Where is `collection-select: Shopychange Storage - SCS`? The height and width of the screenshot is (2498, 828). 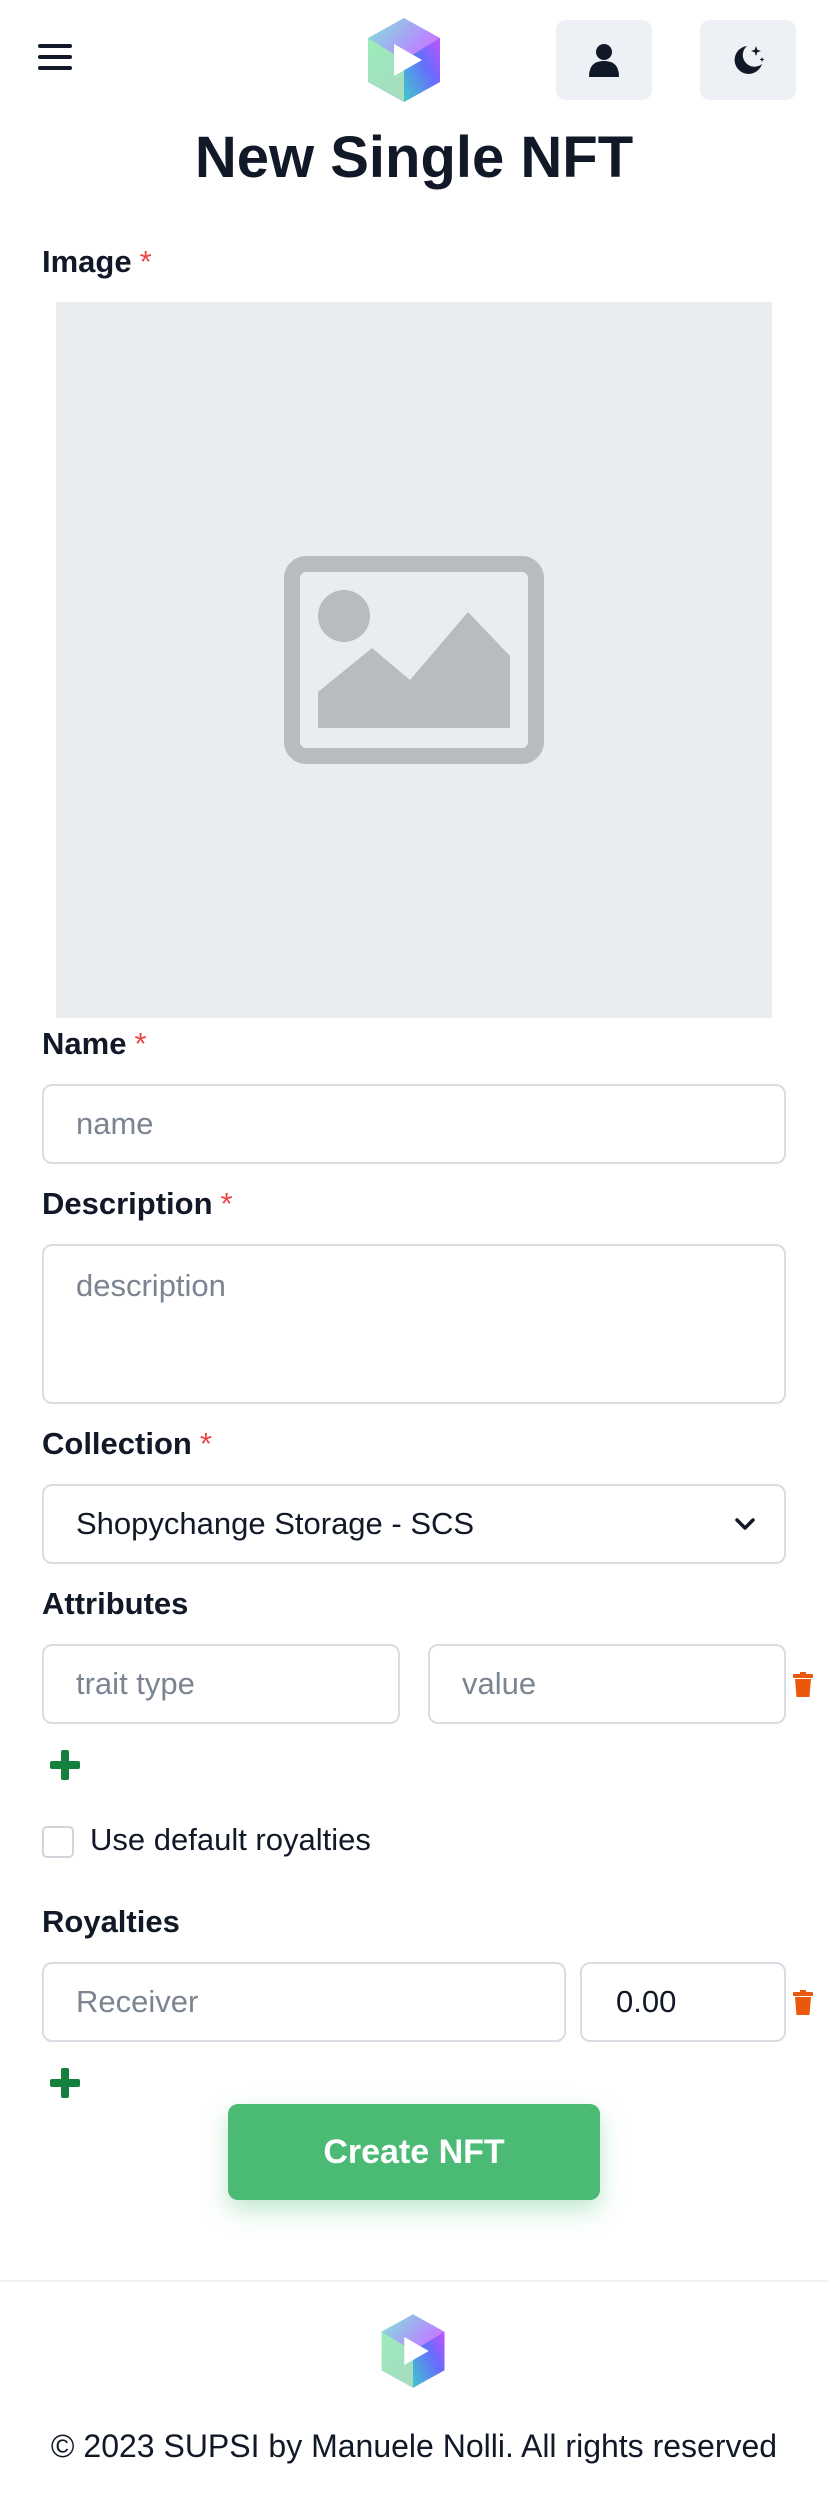 collection-select: Shopychange Storage - SCS is located at coordinates (414, 1524).